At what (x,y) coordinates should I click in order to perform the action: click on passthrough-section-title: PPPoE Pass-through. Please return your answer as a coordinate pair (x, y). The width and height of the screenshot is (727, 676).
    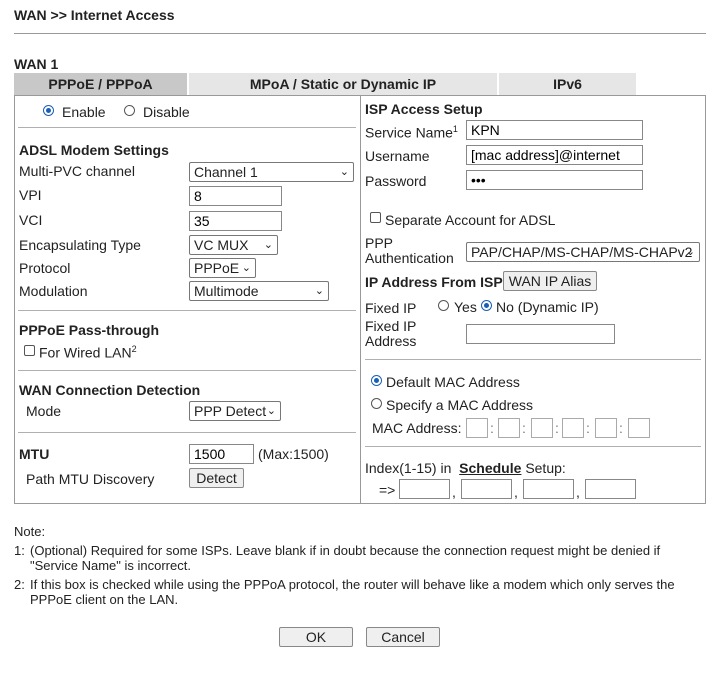
    Looking at the image, I should click on (89, 330).